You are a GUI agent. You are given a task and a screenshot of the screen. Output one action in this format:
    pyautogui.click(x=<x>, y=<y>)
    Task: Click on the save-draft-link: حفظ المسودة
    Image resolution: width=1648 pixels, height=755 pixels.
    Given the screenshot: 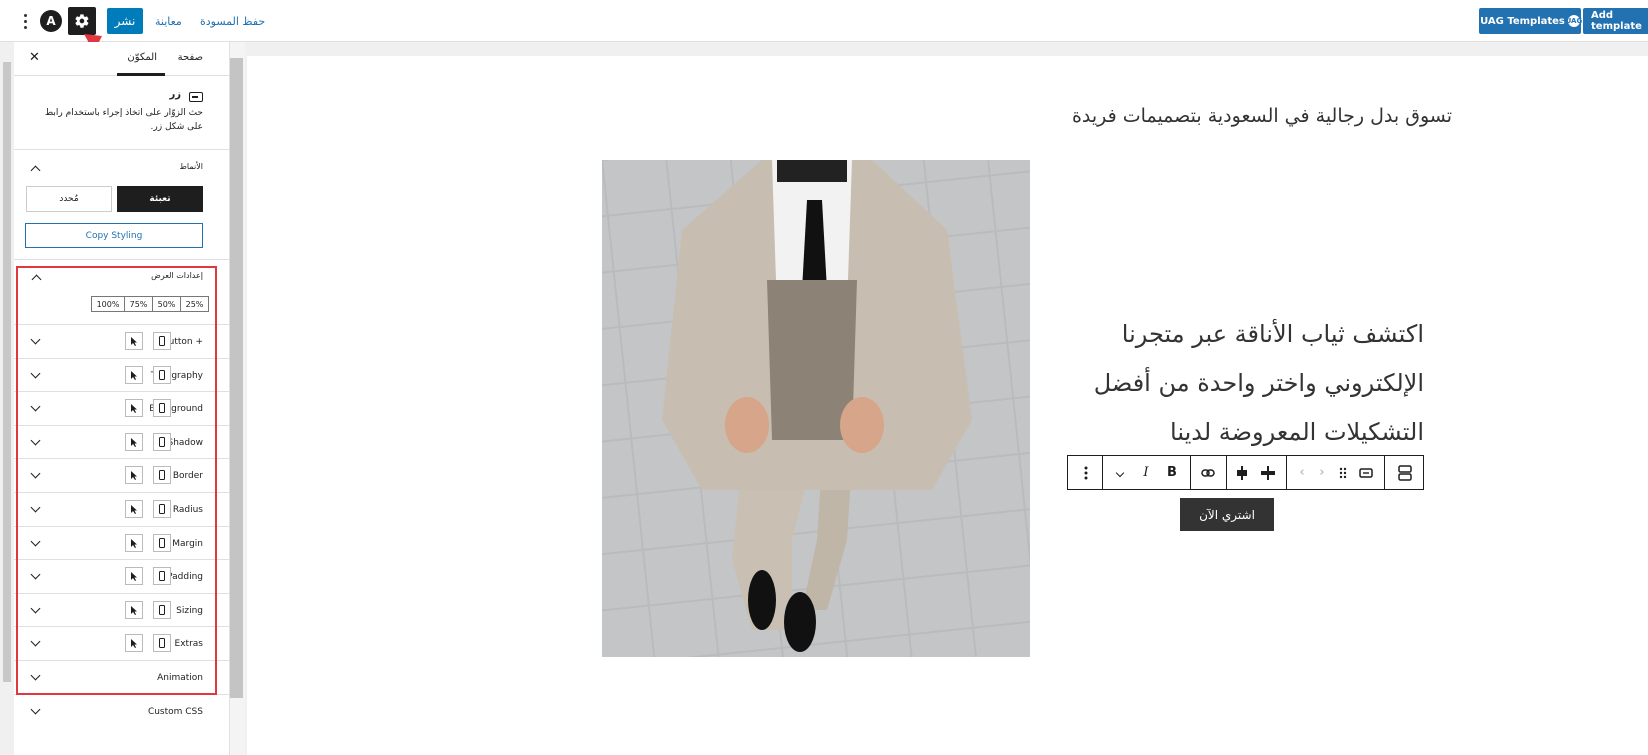 What is the action you would take?
    pyautogui.click(x=232, y=21)
    